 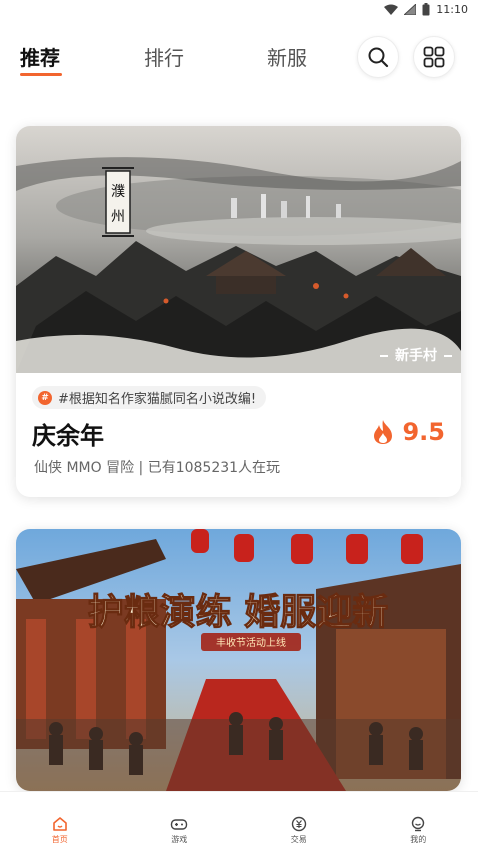 What do you see at coordinates (418, 839) in the screenshot?
I see `nav-profile-label: 我的` at bounding box center [418, 839].